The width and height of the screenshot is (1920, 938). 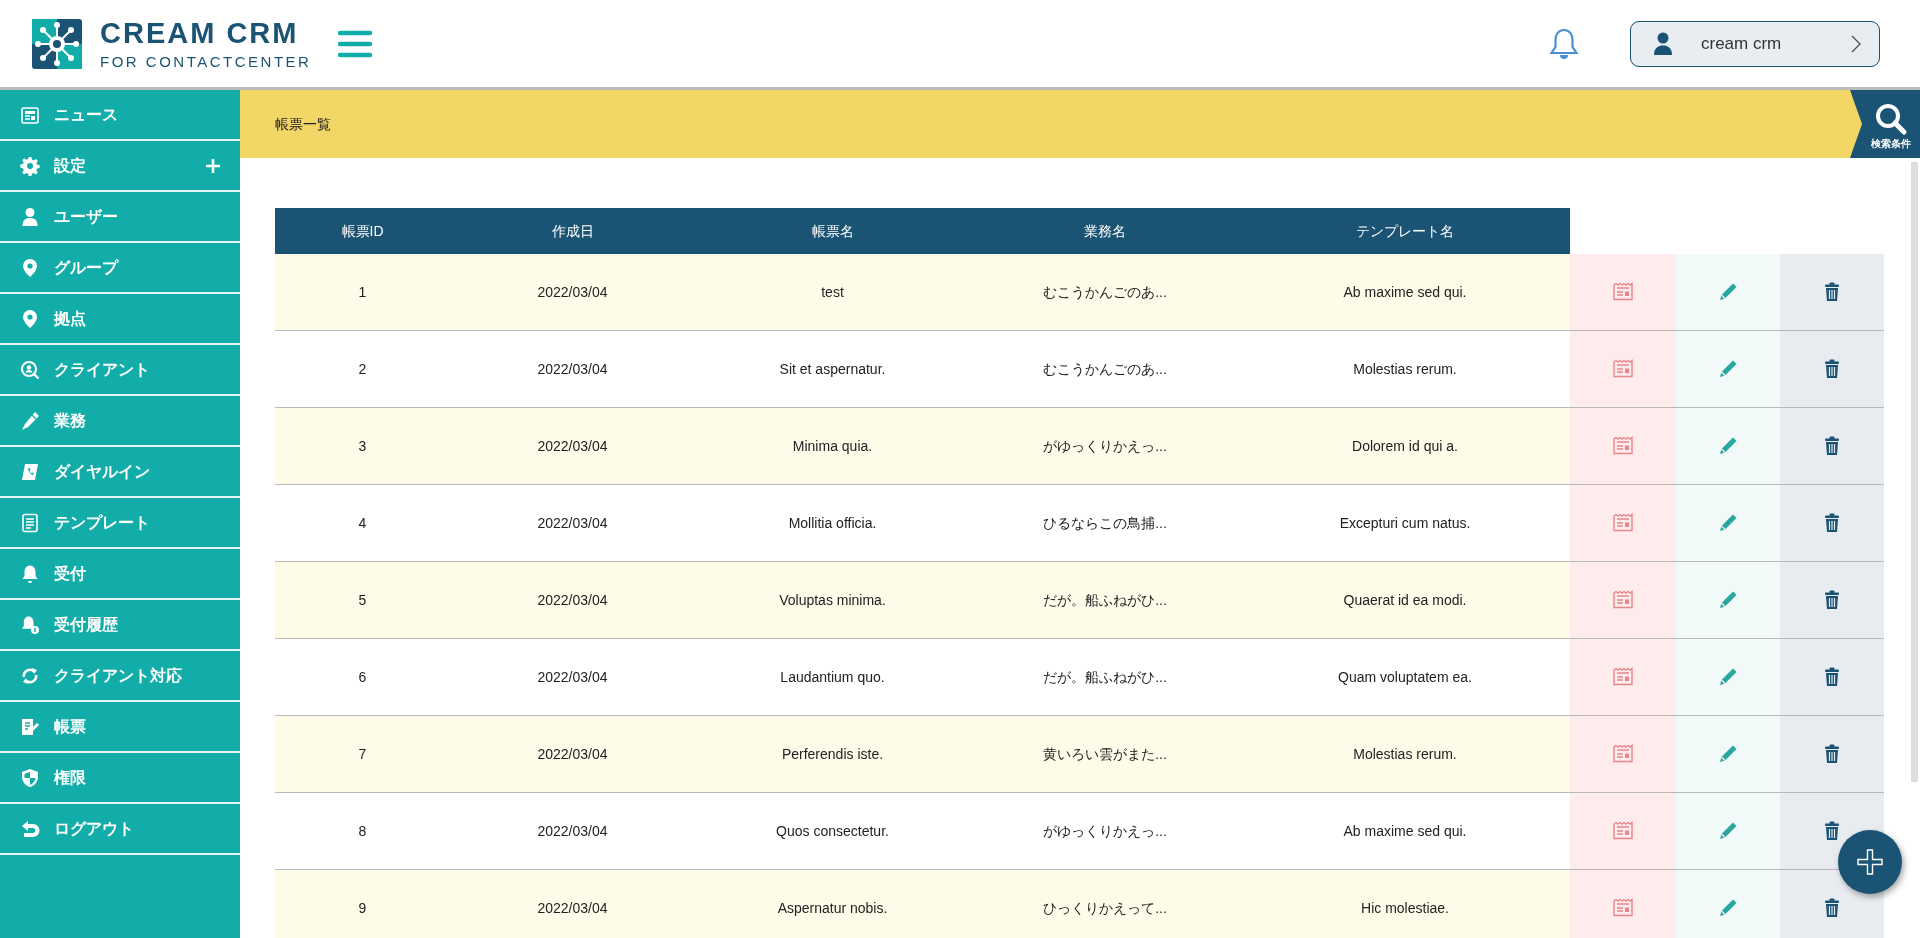 What do you see at coordinates (362, 292) in the screenshot?
I see `table-cell: 1` at bounding box center [362, 292].